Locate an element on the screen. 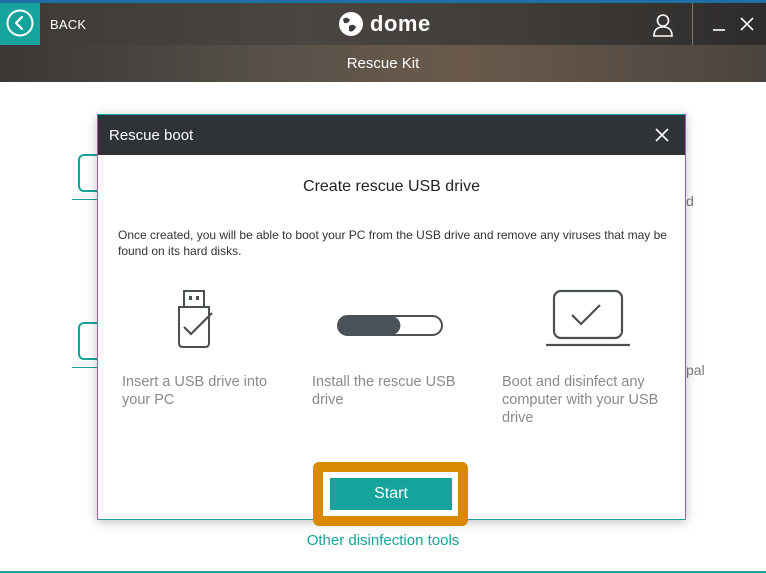 The height and width of the screenshot is (573, 766). dialog-header: Rescue boot is located at coordinates (391, 135).